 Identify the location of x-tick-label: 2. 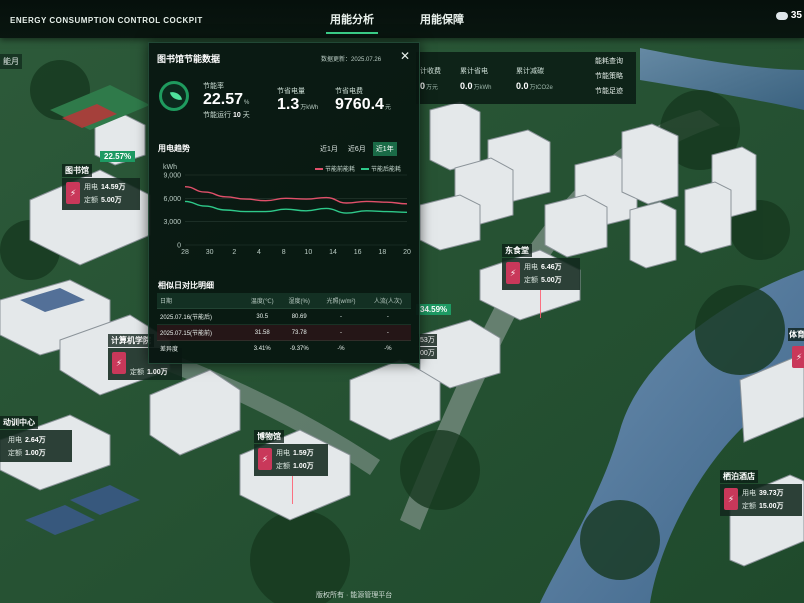
(234, 252).